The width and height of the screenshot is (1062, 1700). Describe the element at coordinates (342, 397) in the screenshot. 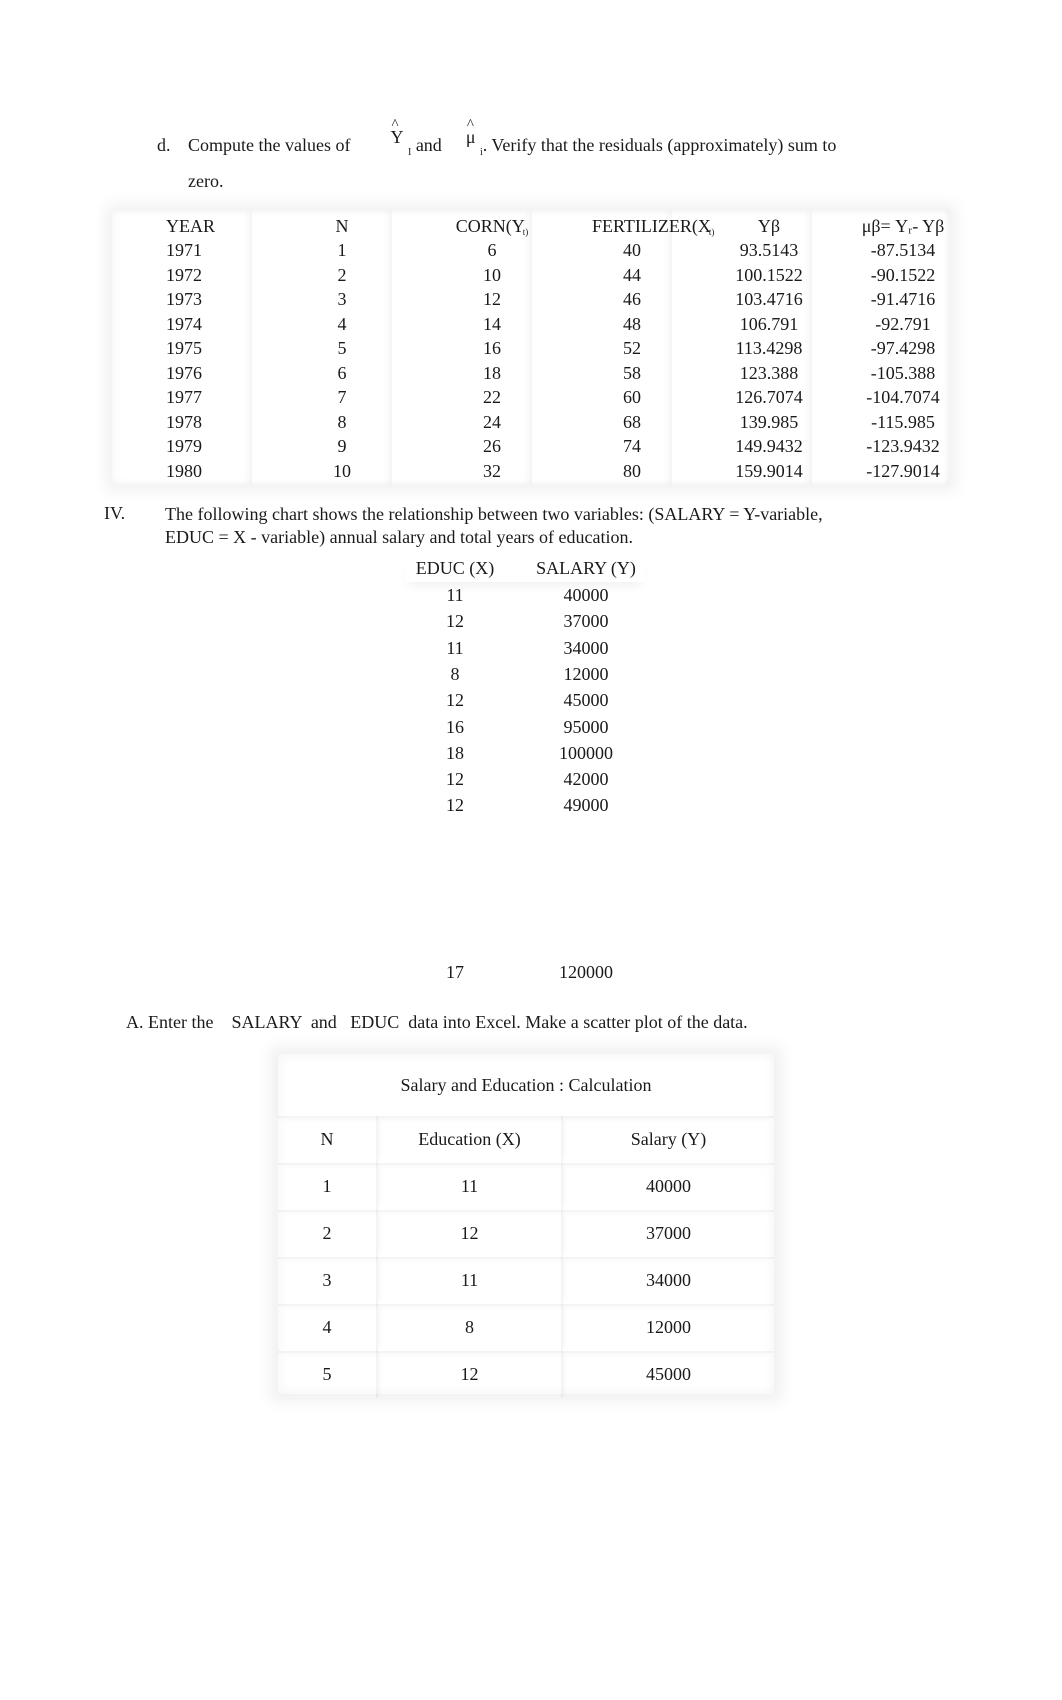

I see `cell-n: 7` at that location.